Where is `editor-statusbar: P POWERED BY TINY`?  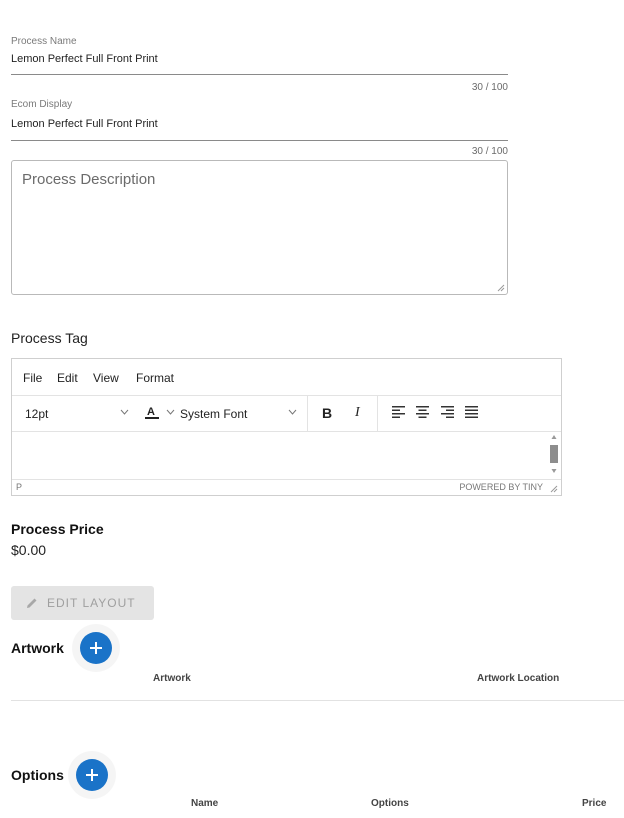
editor-statusbar: P POWERED BY TINY is located at coordinates (286, 487).